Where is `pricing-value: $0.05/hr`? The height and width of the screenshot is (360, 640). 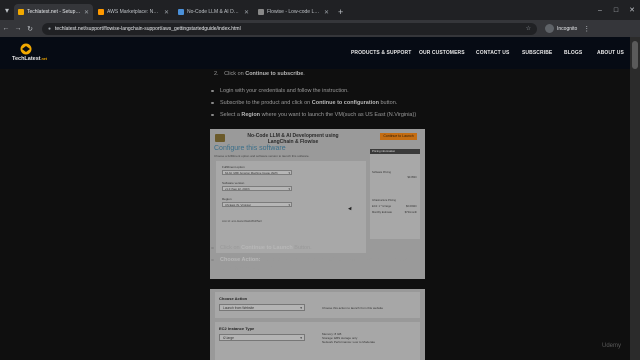
pricing-value: $0.05/hr is located at coordinates (412, 177).